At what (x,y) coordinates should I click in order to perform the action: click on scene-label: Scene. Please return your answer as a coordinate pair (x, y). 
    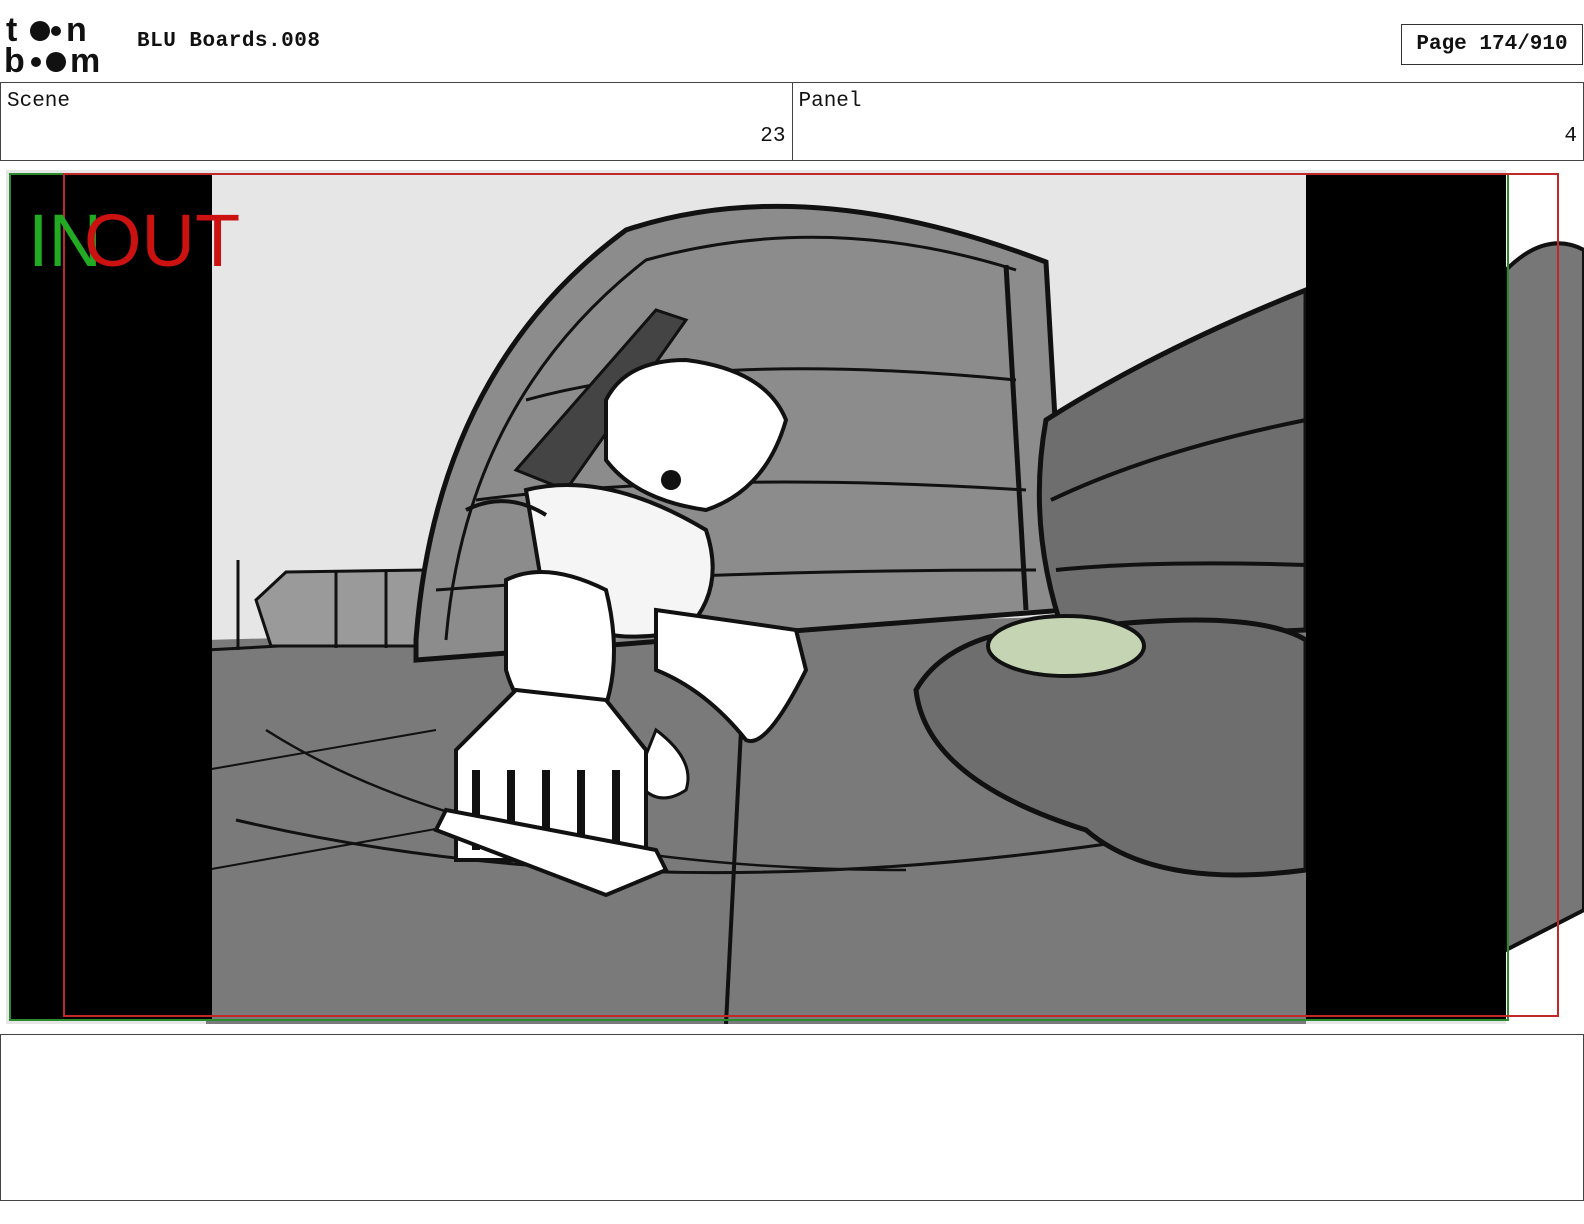
    Looking at the image, I should click on (39, 101).